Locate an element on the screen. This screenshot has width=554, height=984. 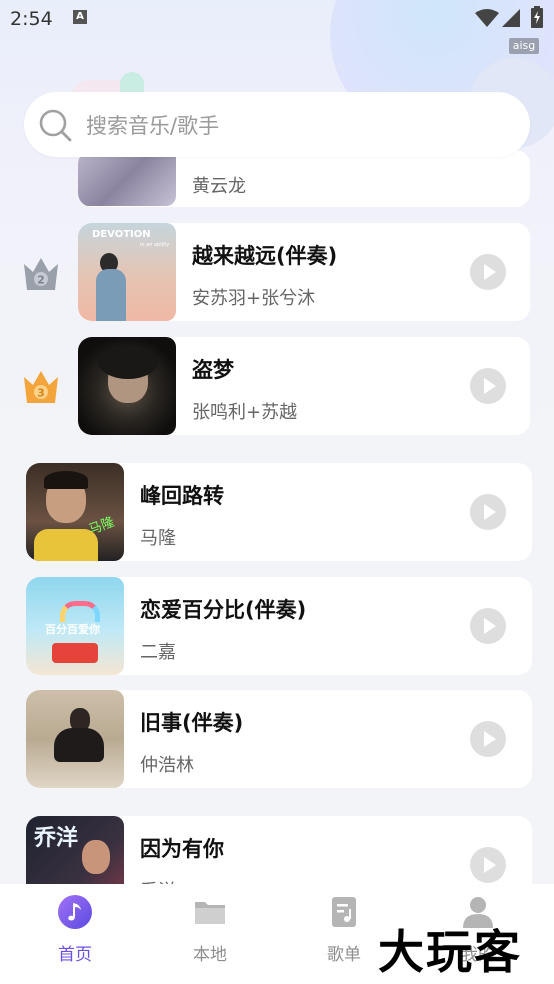
search-icon is located at coordinates (55, 125).